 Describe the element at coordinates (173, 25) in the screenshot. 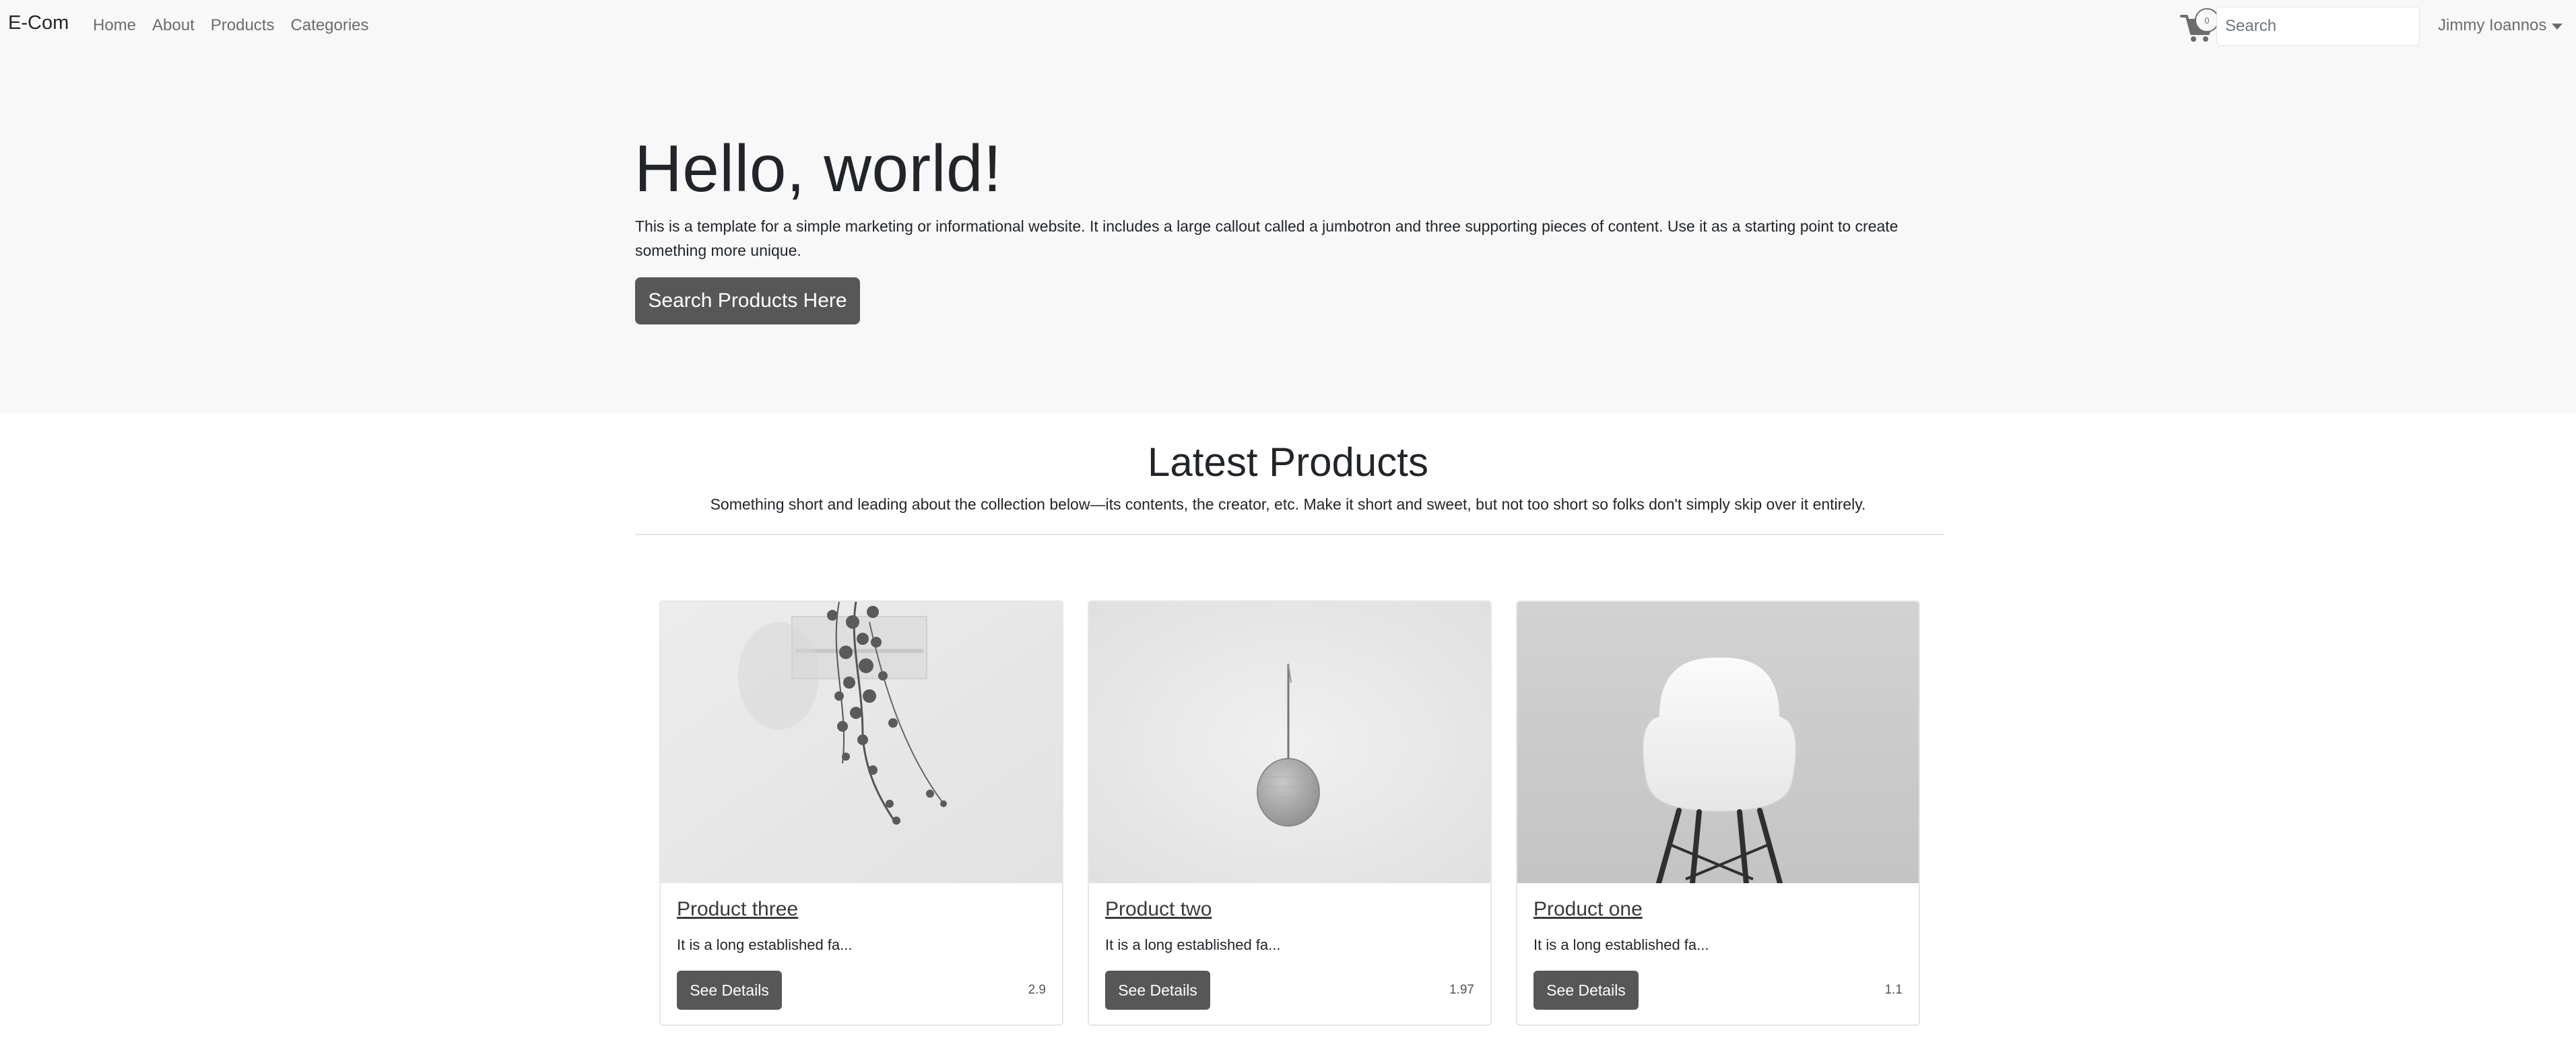

I see `nav-link-about: About` at that location.